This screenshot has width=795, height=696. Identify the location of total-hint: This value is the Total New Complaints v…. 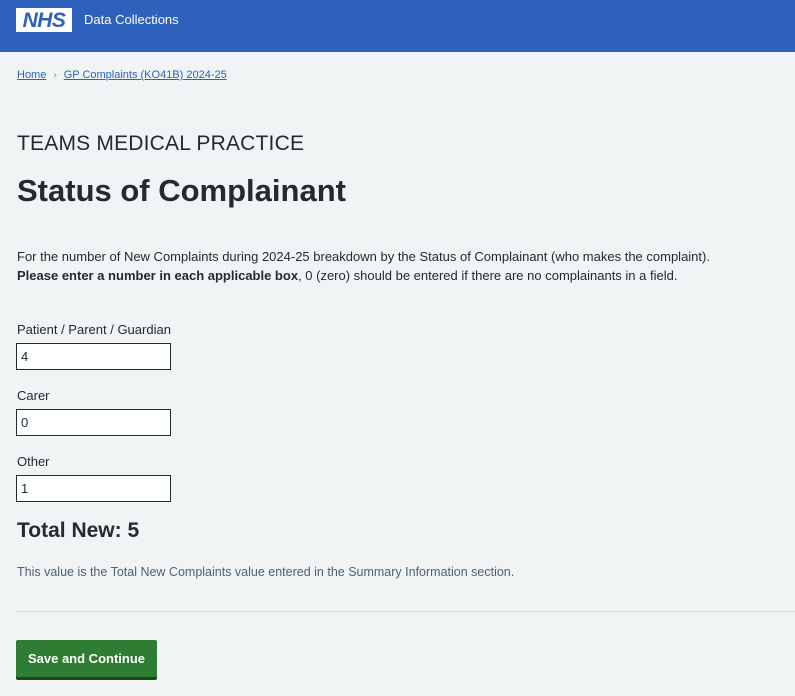
(266, 572).